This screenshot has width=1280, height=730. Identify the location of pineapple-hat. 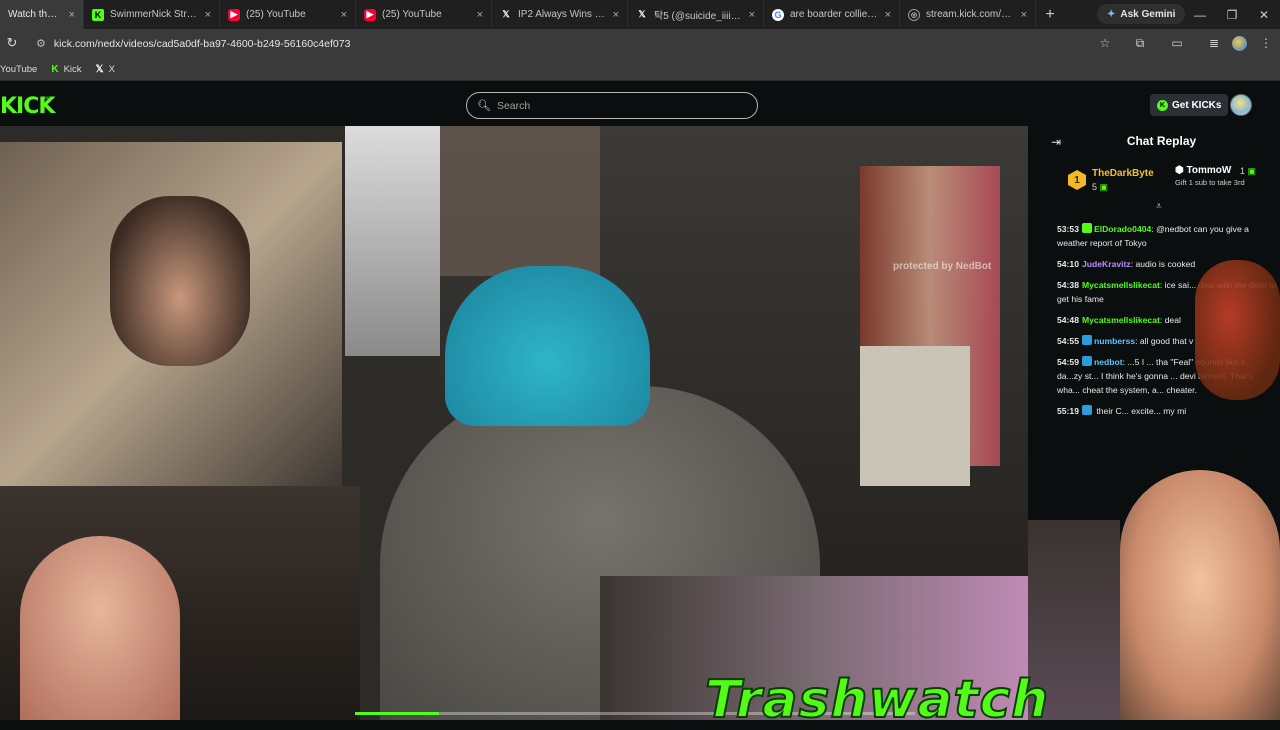
(547, 346).